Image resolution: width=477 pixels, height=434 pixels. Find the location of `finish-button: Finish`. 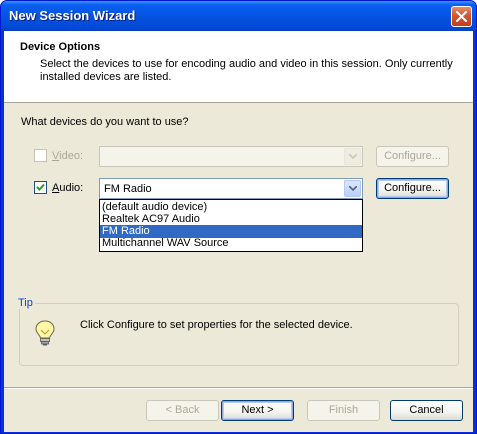

finish-button: Finish is located at coordinates (343, 410).